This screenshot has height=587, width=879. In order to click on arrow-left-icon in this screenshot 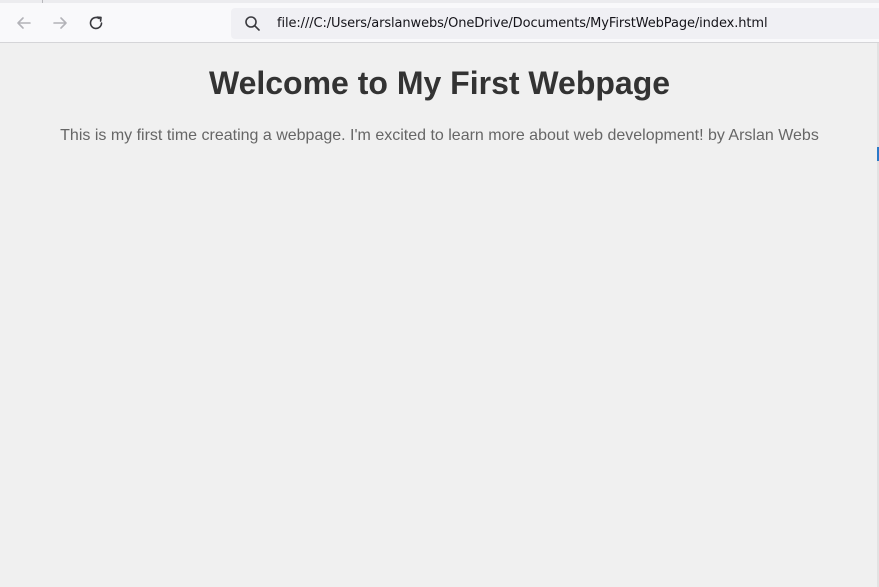, I will do `click(24, 23)`.